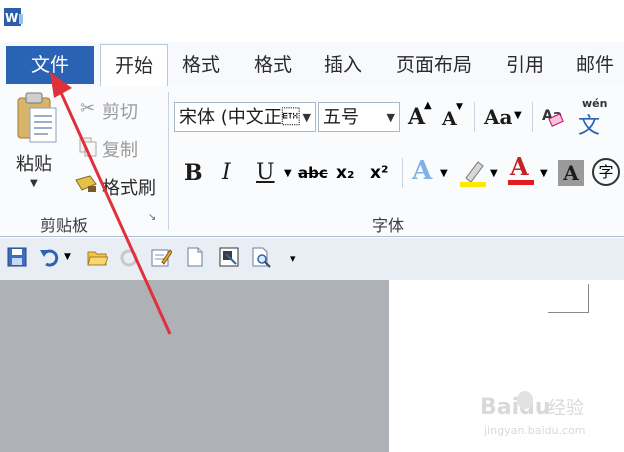  Describe the element at coordinates (379, 173) in the screenshot. I see `superscript-button: x²` at that location.